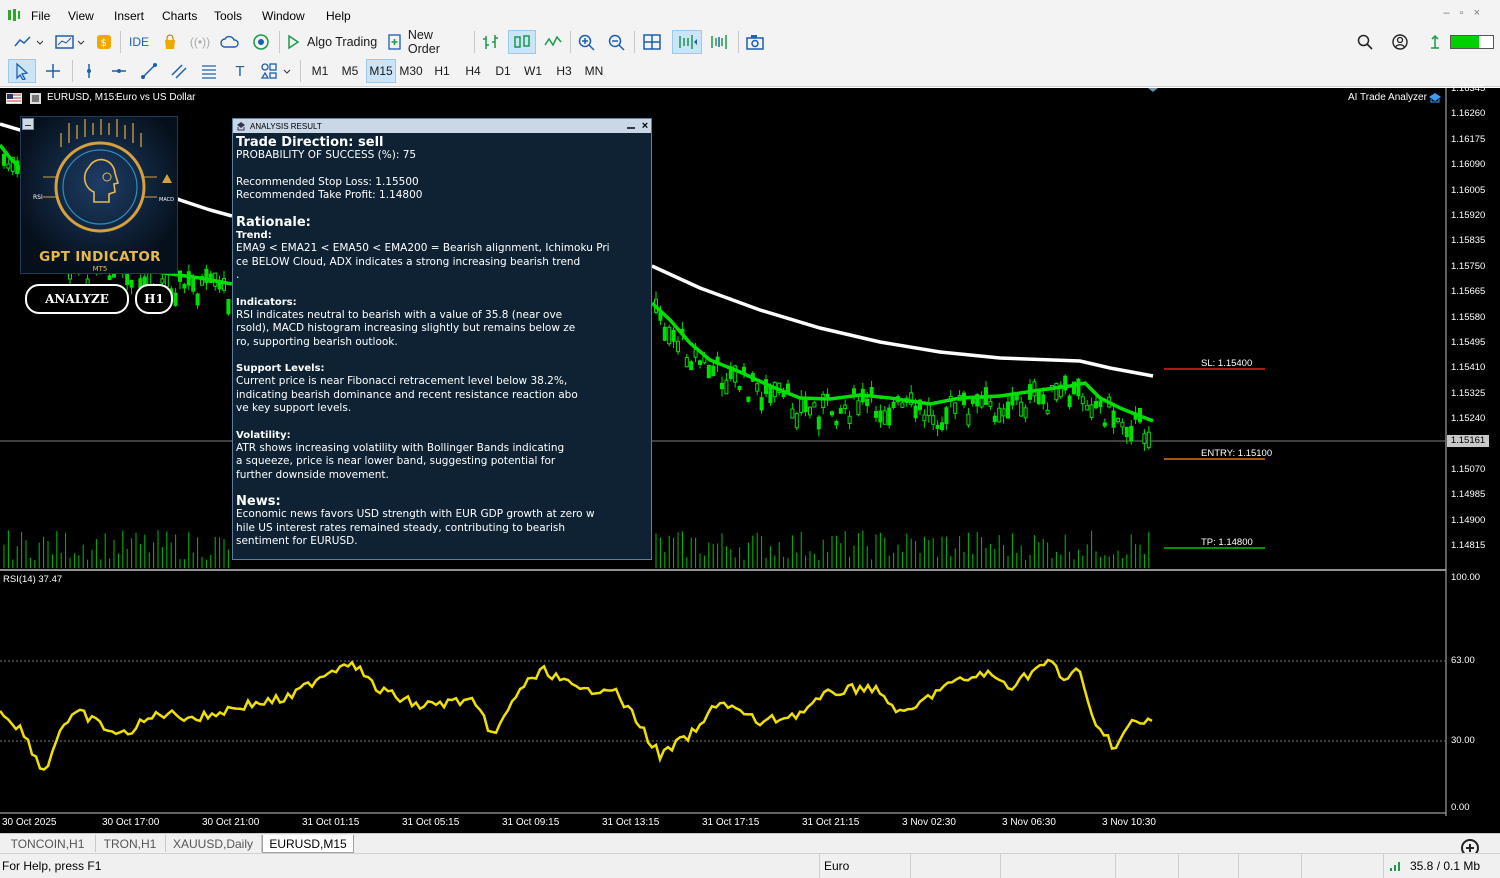  I want to click on ema-slow-line, so click(902, 321).